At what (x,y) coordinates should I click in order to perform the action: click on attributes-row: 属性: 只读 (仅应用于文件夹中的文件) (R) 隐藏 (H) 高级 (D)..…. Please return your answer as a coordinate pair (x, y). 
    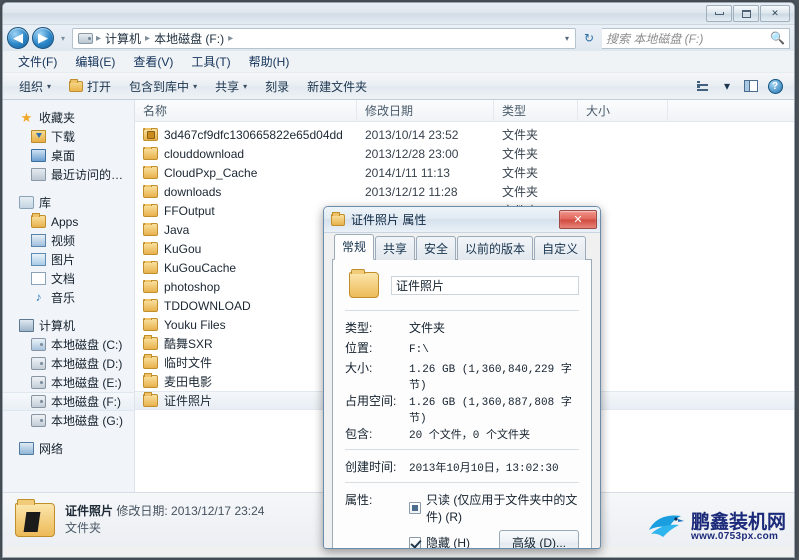
    Looking at the image, I should click on (462, 520).